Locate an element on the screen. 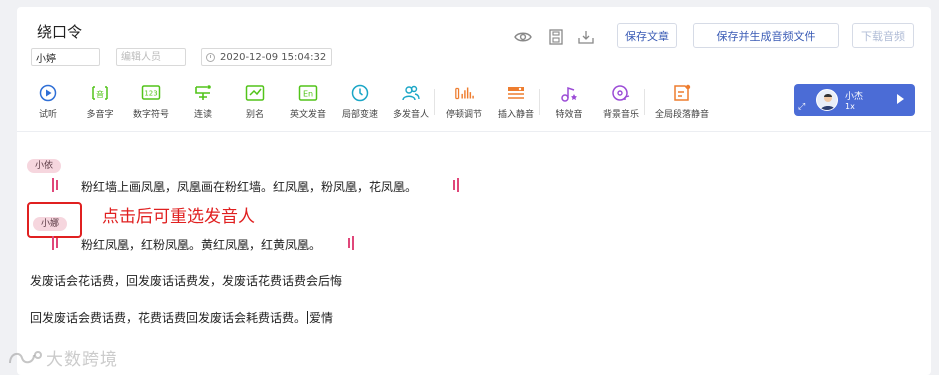 The height and width of the screenshot is (375, 939). voice-speed: 1x is located at coordinates (850, 106).